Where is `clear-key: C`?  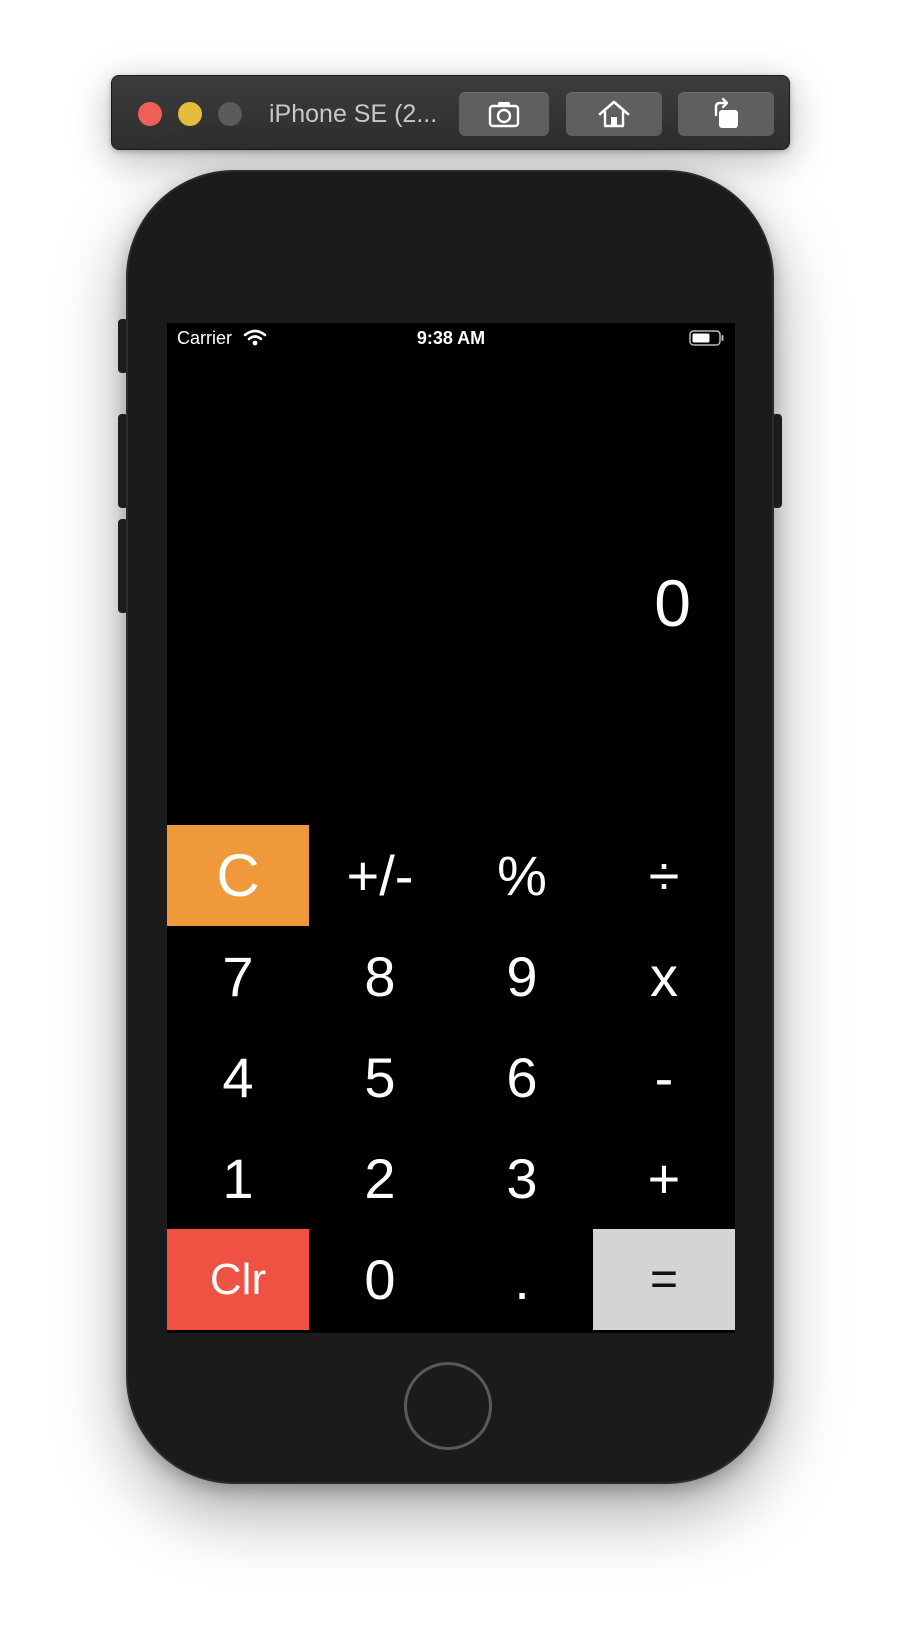 clear-key: C is located at coordinates (238, 875).